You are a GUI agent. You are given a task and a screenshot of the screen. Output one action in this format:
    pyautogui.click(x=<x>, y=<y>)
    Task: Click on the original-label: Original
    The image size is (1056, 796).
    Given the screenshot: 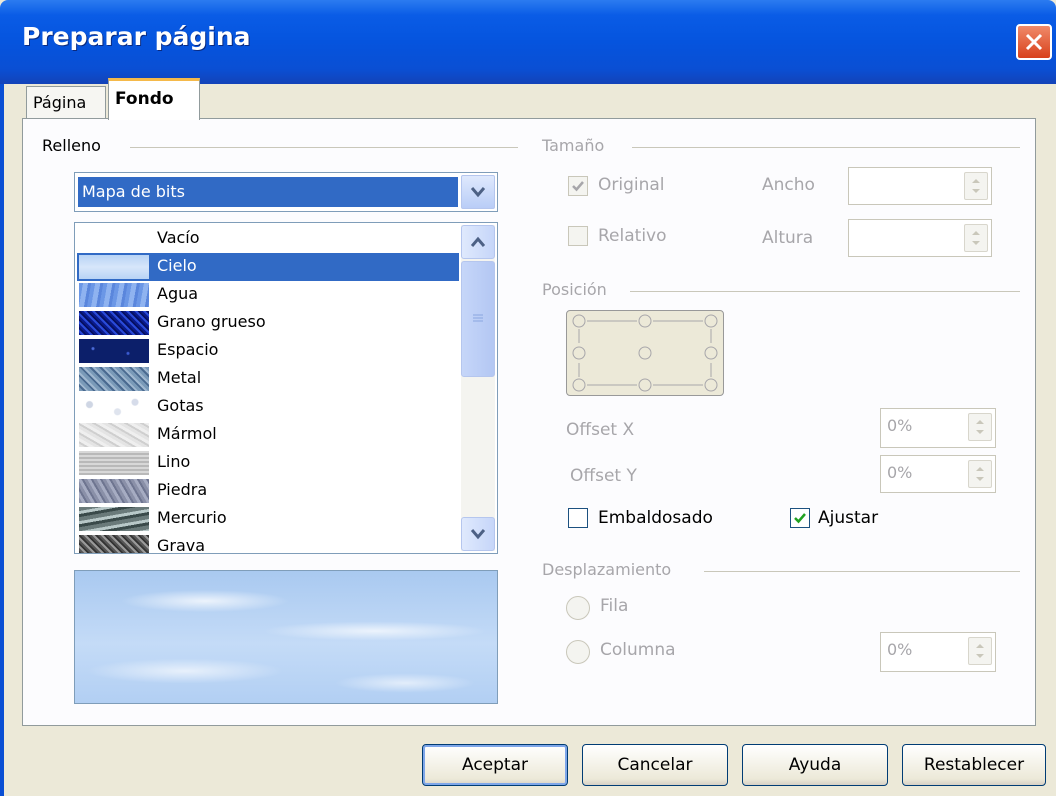 What is the action you would take?
    pyautogui.click(x=631, y=185)
    